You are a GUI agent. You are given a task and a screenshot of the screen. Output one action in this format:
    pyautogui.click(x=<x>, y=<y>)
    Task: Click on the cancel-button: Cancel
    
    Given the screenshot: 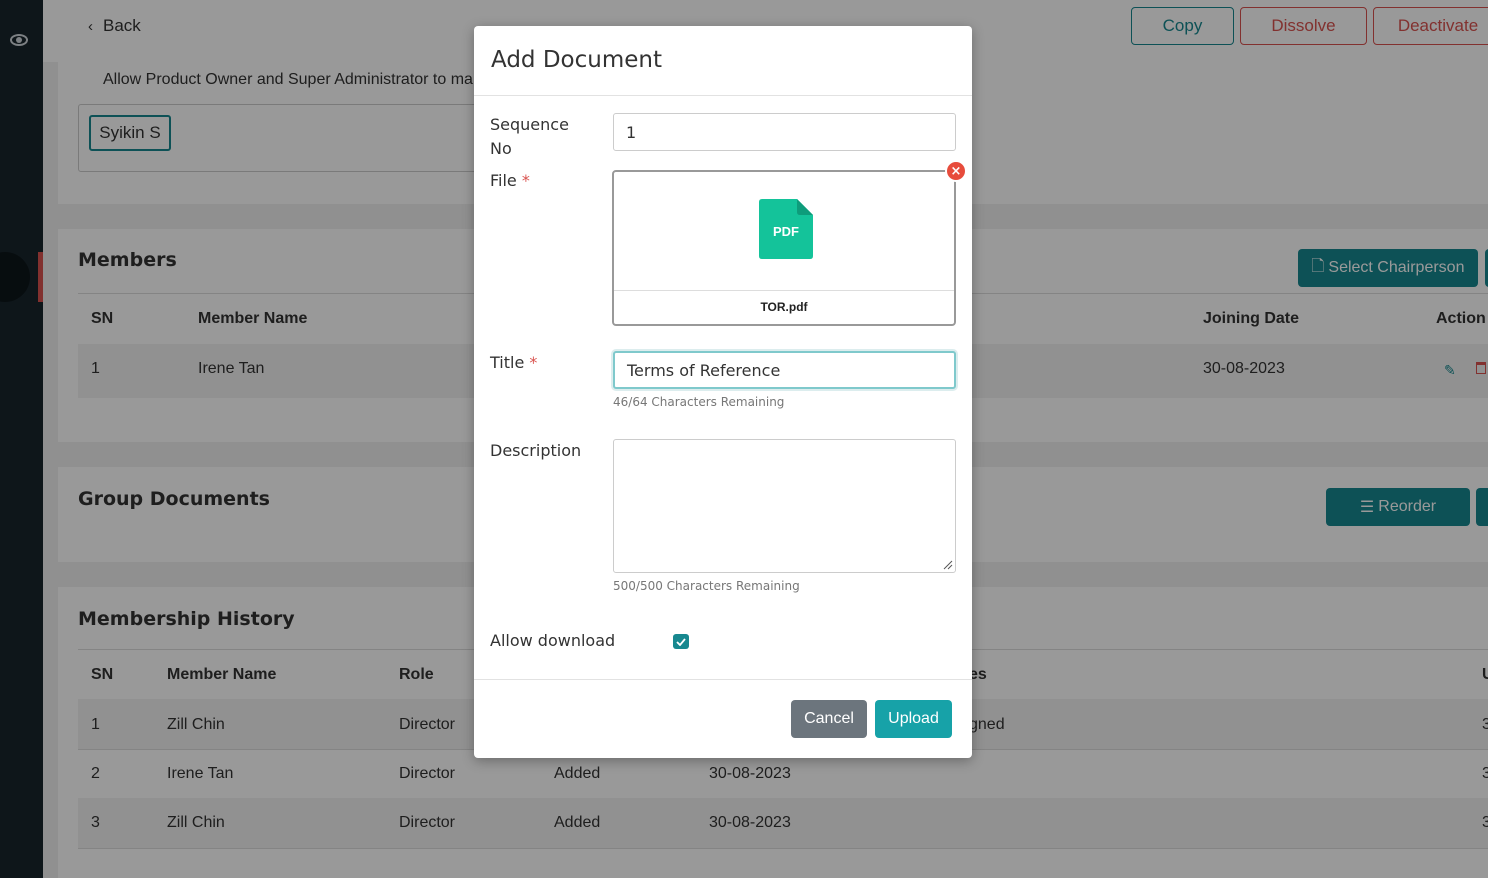 What is the action you would take?
    pyautogui.click(x=829, y=719)
    